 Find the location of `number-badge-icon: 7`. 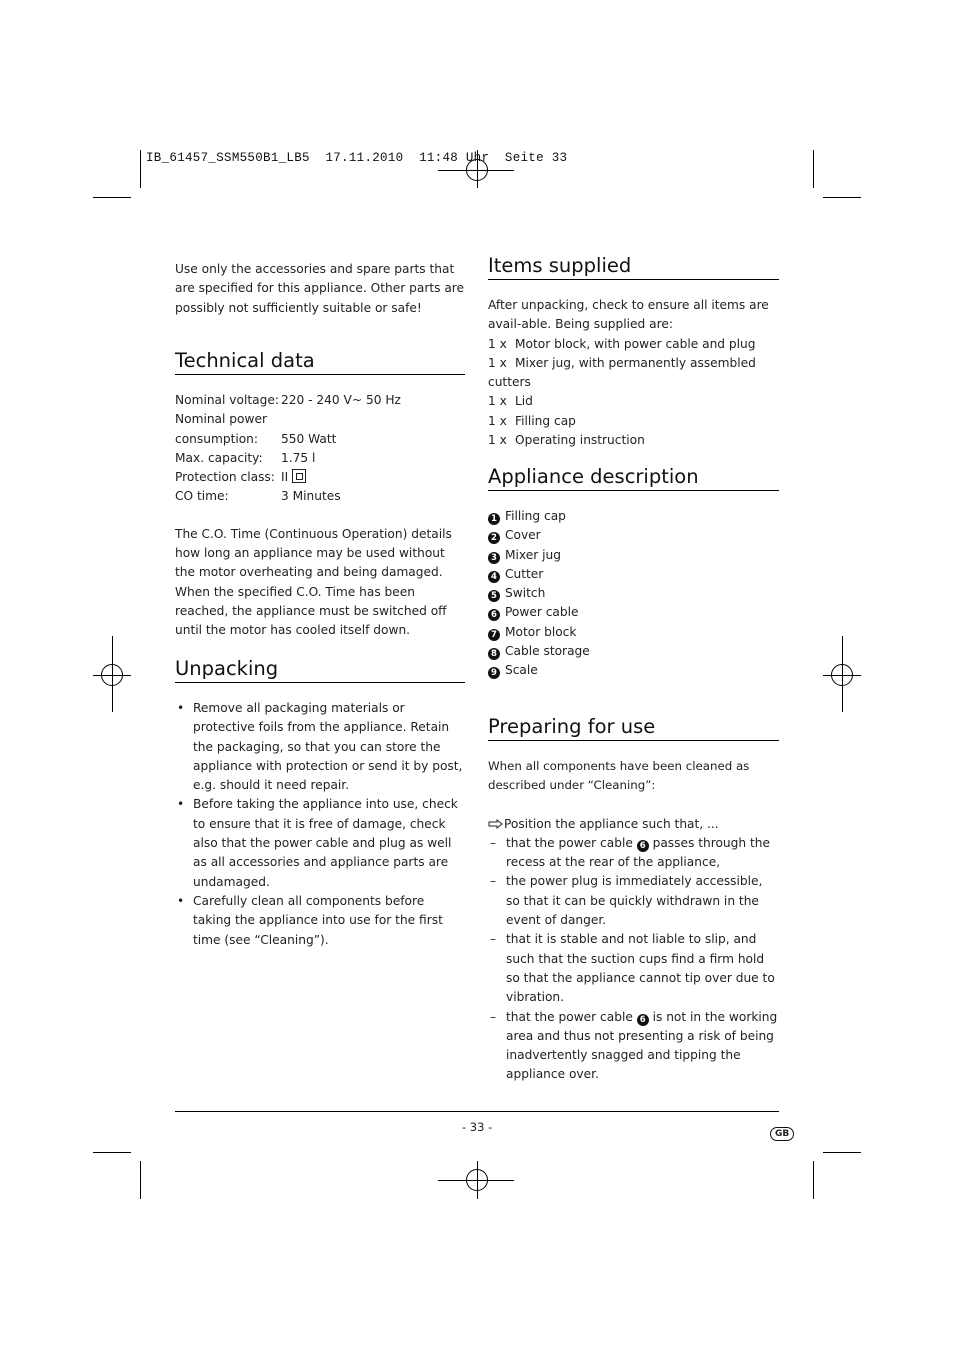

number-badge-icon: 7 is located at coordinates (494, 634).